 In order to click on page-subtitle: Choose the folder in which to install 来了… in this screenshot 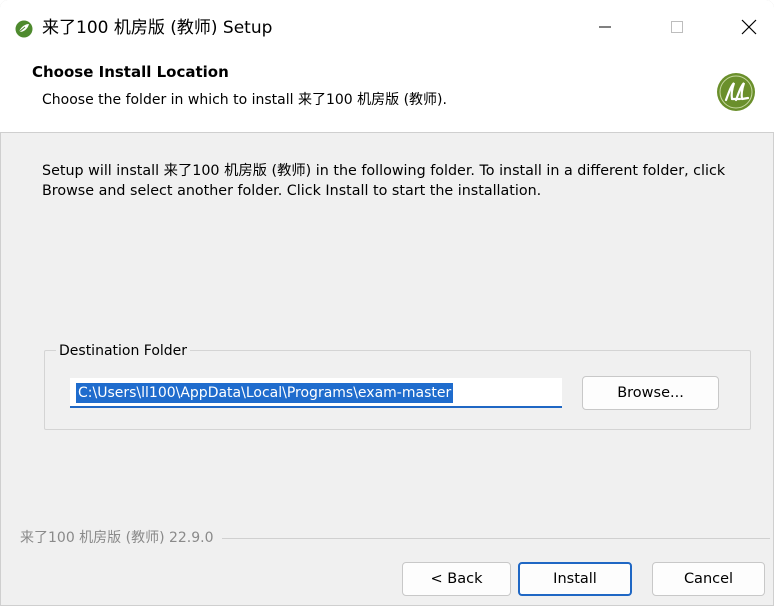, I will do `click(244, 100)`.